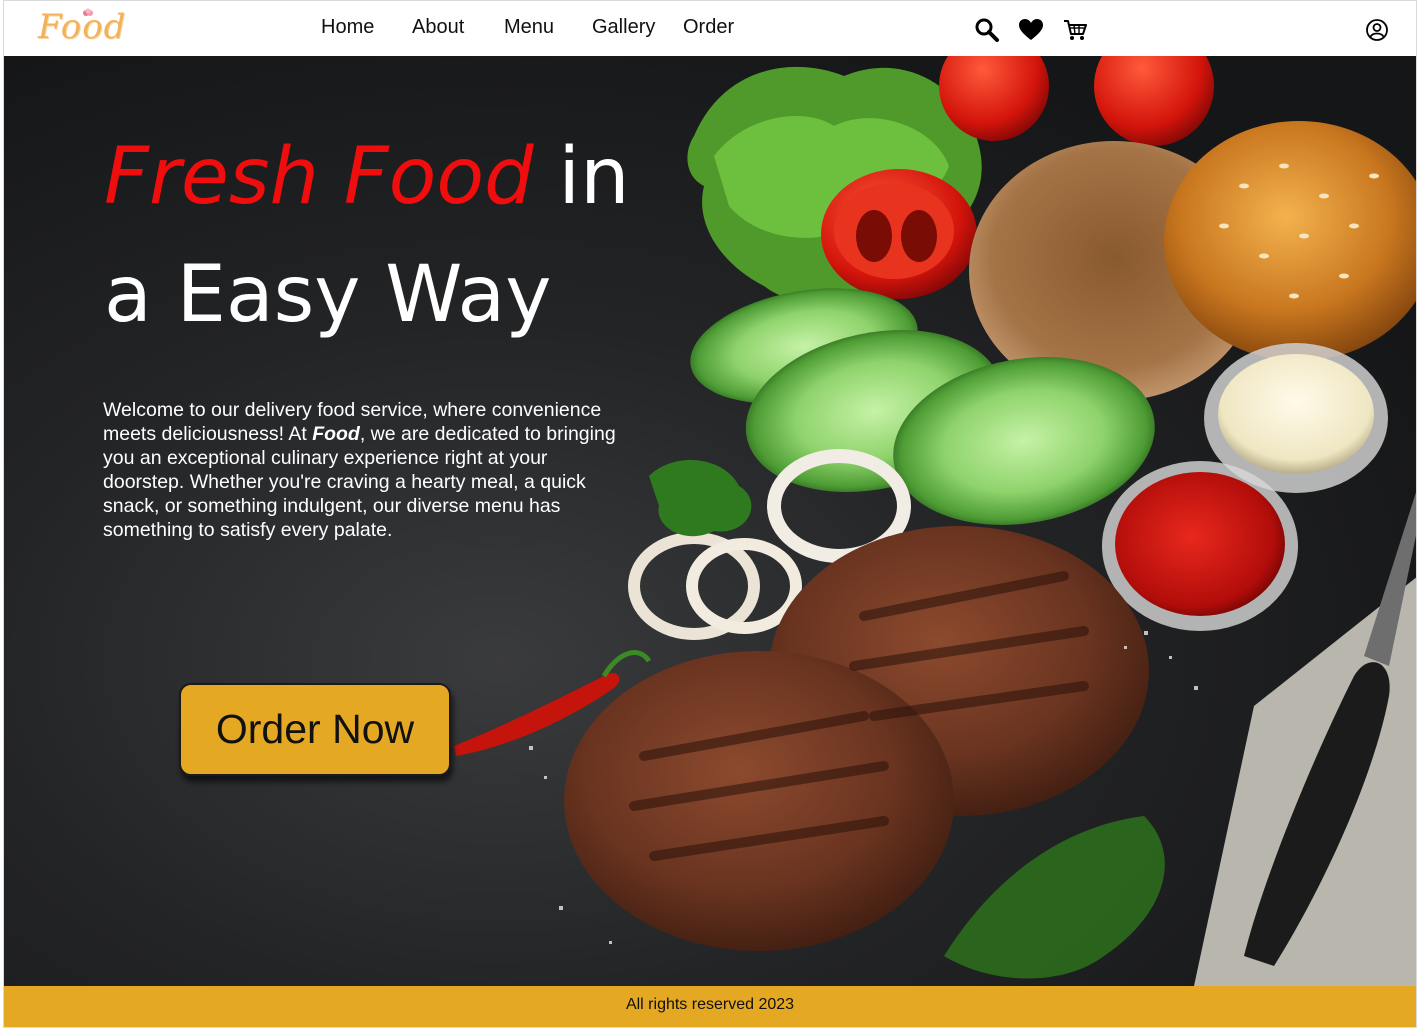 This screenshot has height=1032, width=1421. I want to click on user-icon, so click(1377, 30).